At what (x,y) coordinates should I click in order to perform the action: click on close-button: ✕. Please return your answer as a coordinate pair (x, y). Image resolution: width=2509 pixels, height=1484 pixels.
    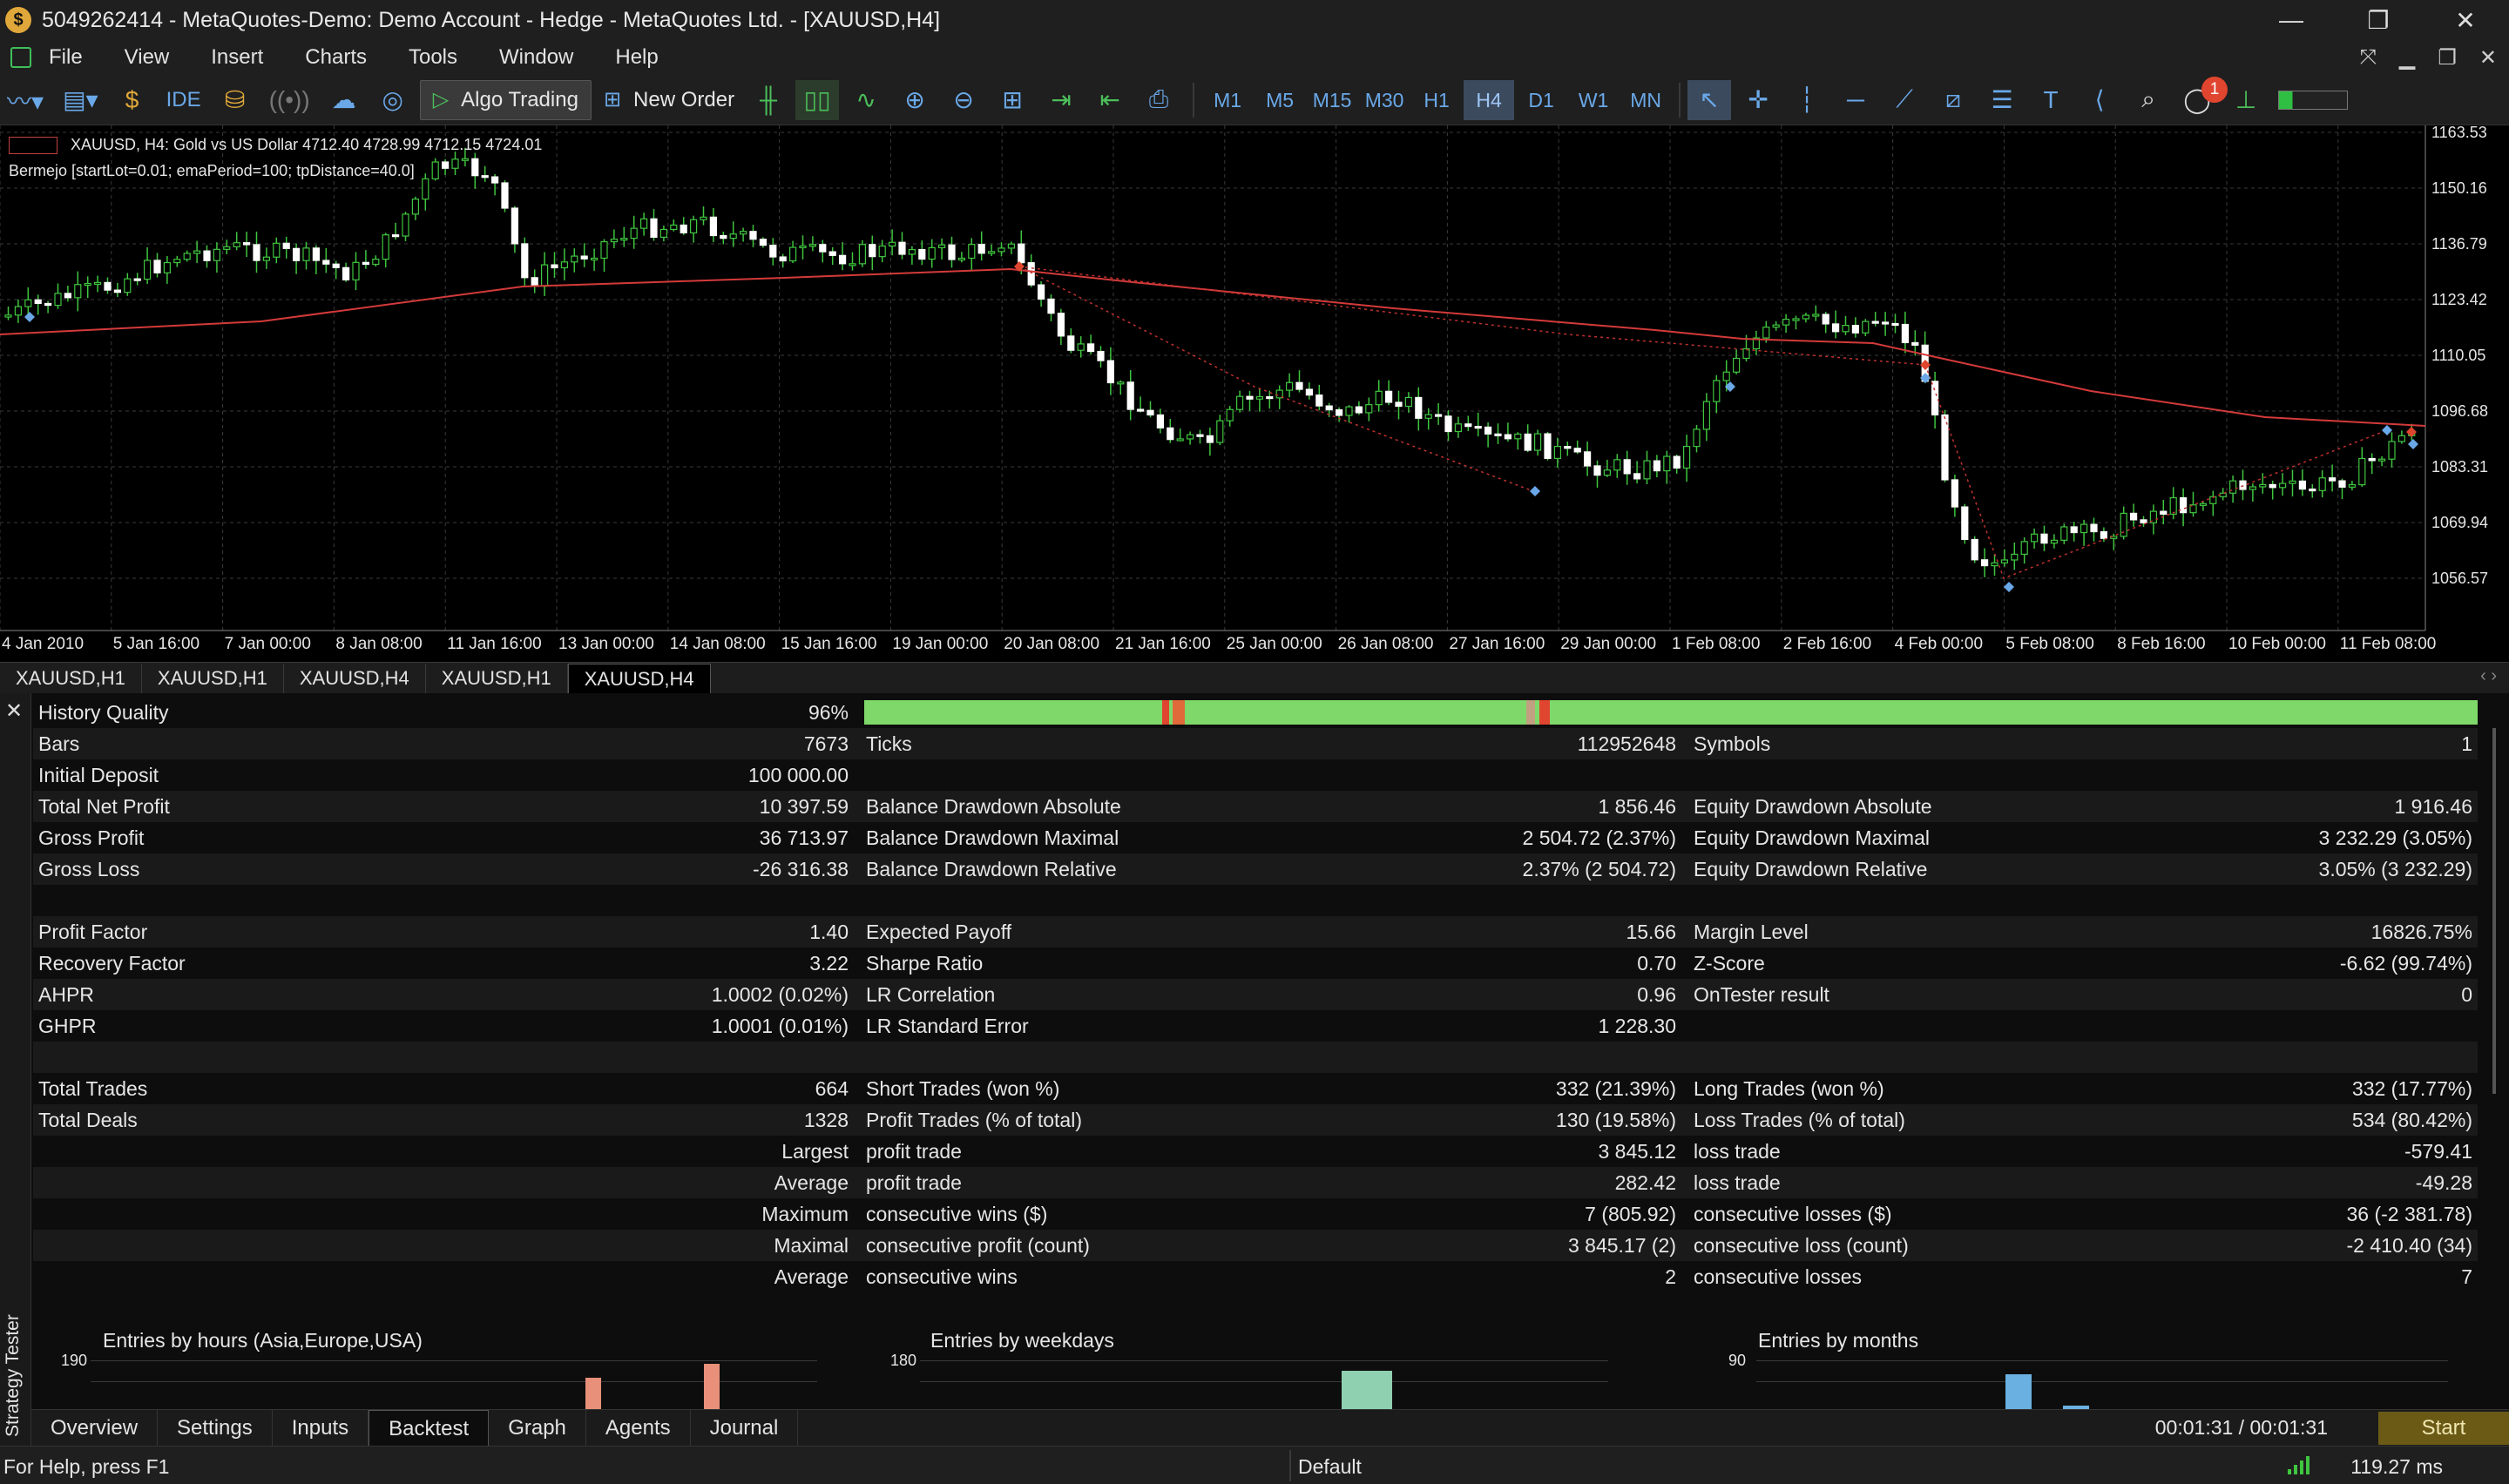
    Looking at the image, I should click on (2465, 20).